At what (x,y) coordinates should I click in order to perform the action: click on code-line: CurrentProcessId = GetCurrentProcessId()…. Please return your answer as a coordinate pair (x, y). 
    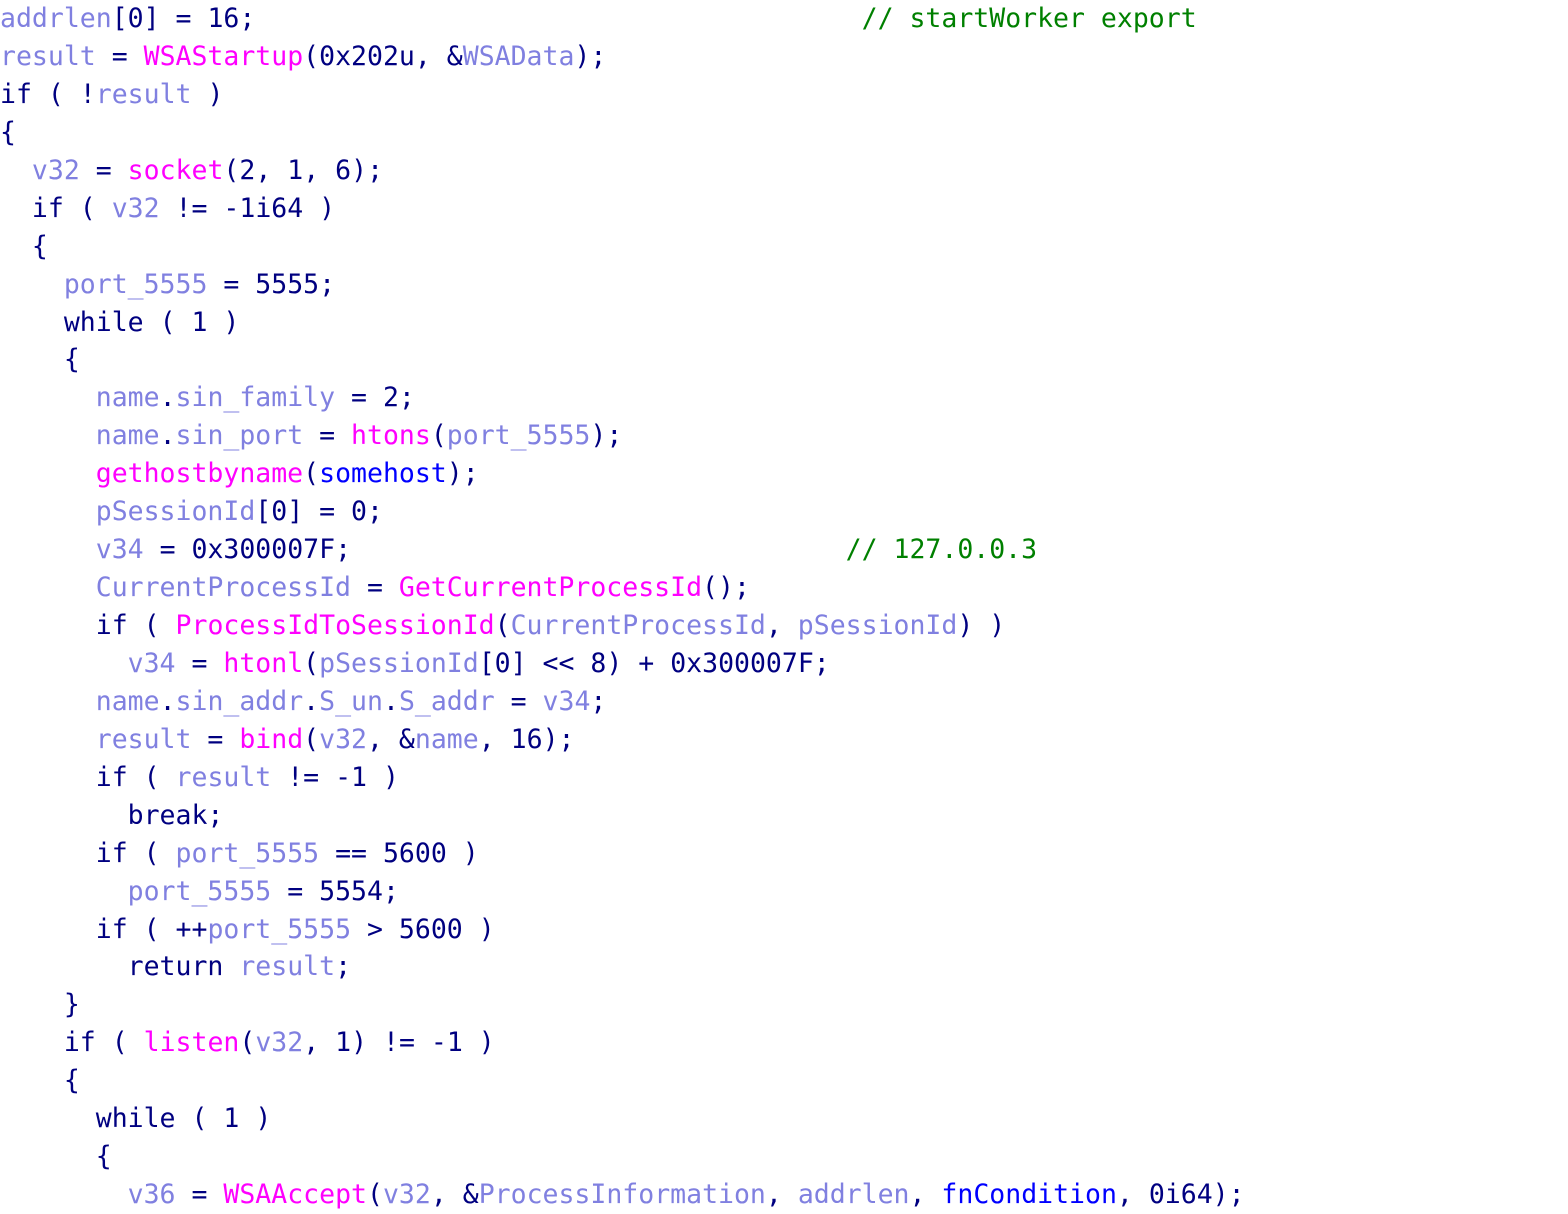
    Looking at the image, I should click on (784, 588).